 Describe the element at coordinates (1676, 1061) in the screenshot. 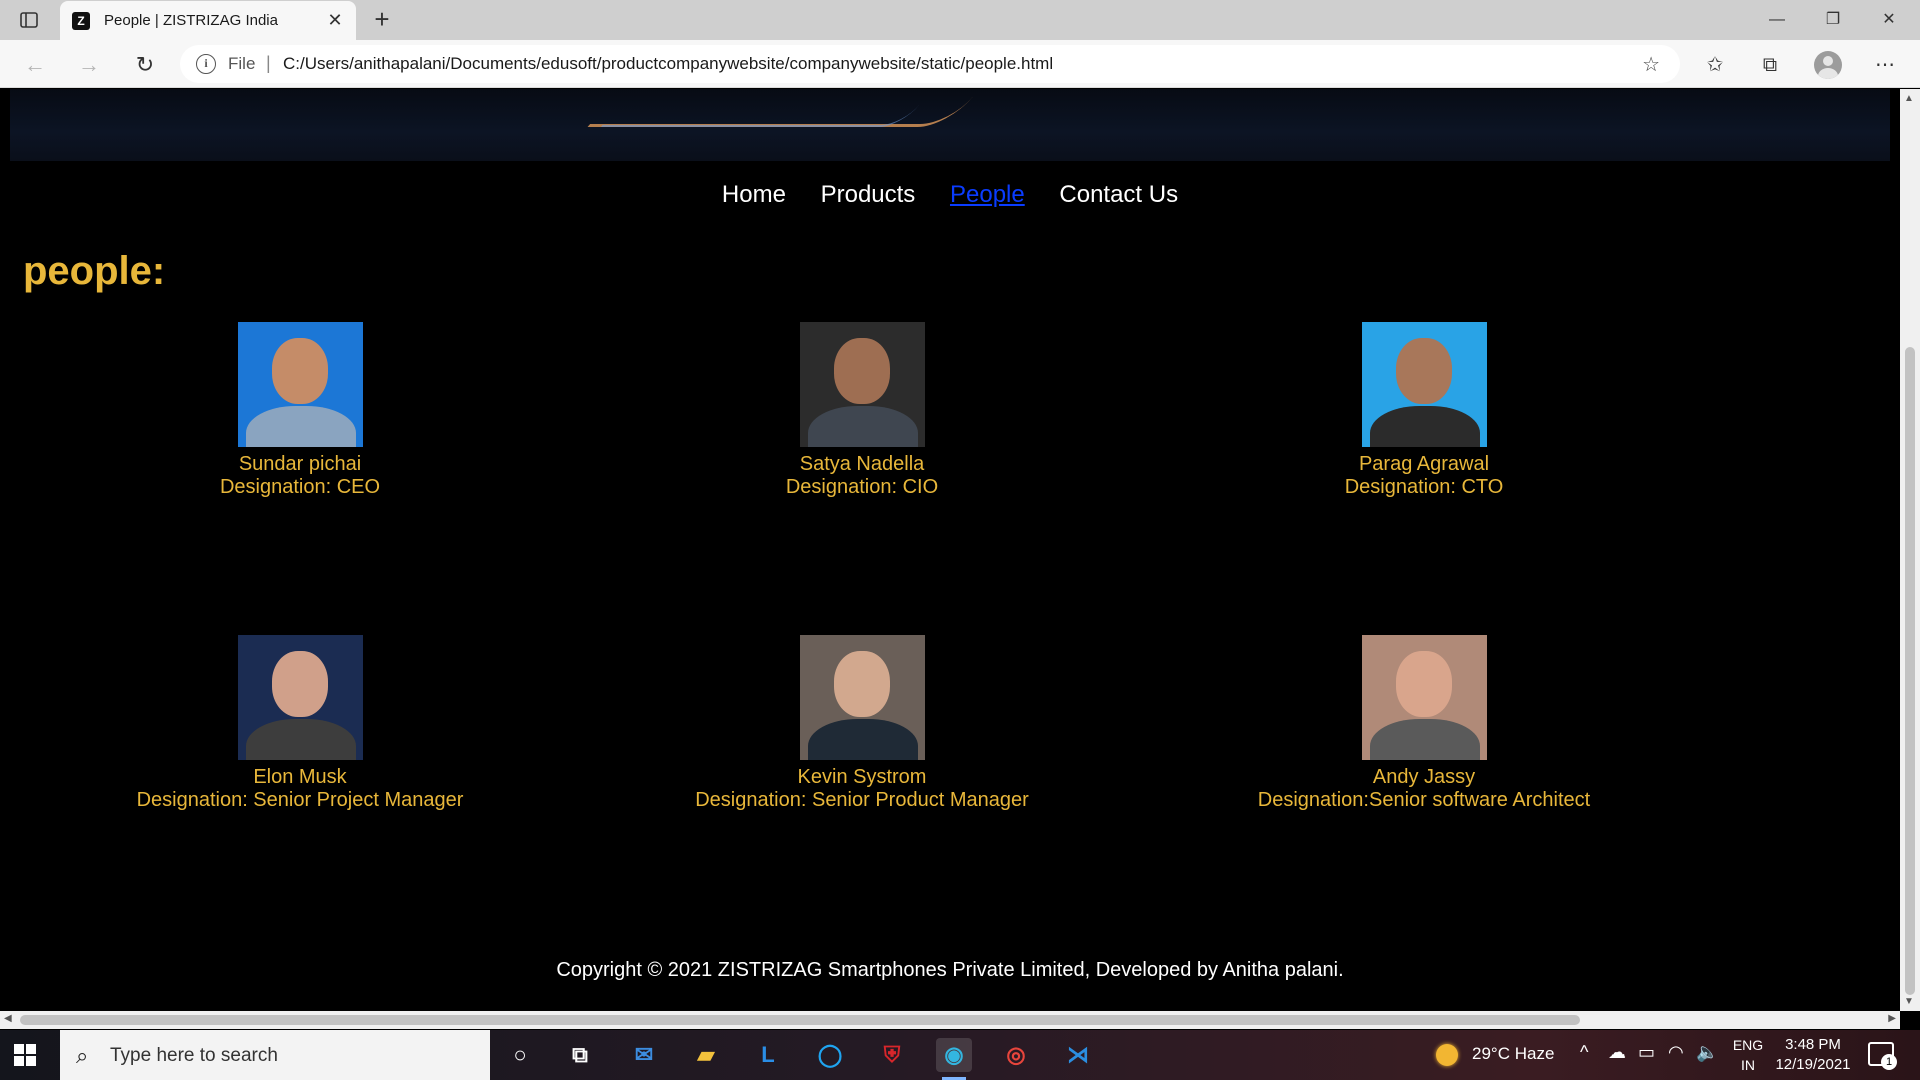

I see `wifi-icon: ◠` at that location.